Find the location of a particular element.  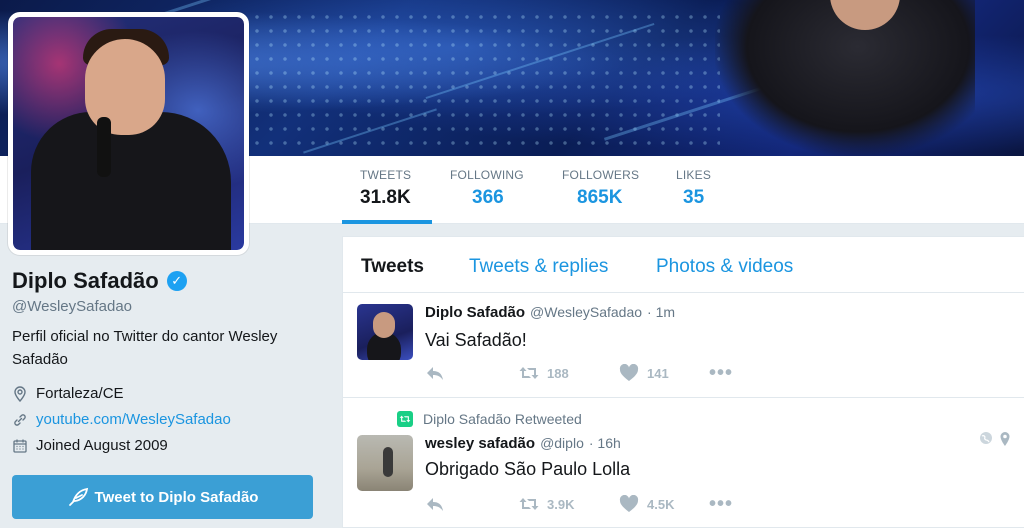

tab-tweets: Tweets is located at coordinates (392, 267).